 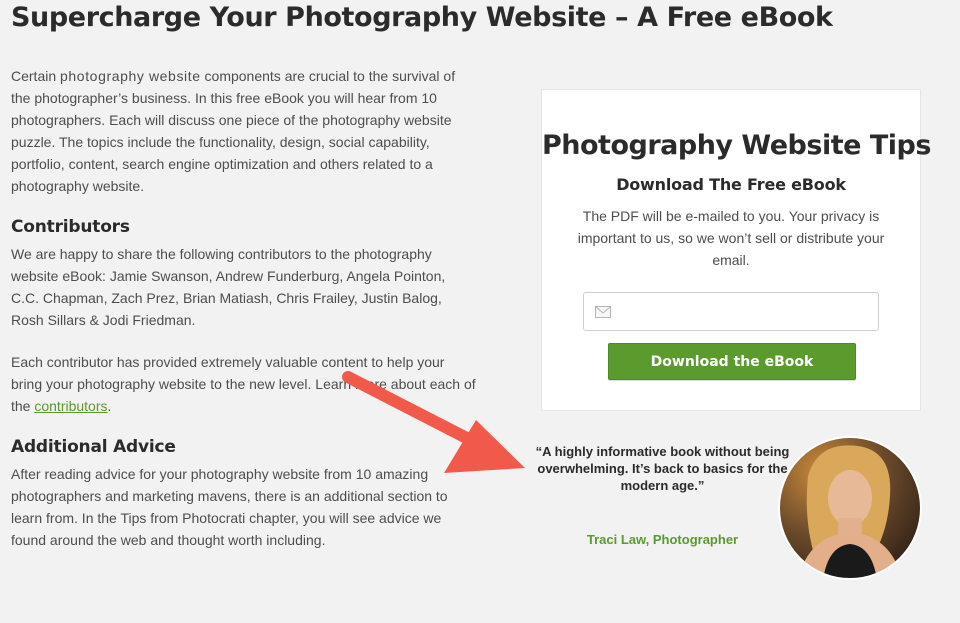 What do you see at coordinates (747, 312) in the screenshot?
I see `email-input` at bounding box center [747, 312].